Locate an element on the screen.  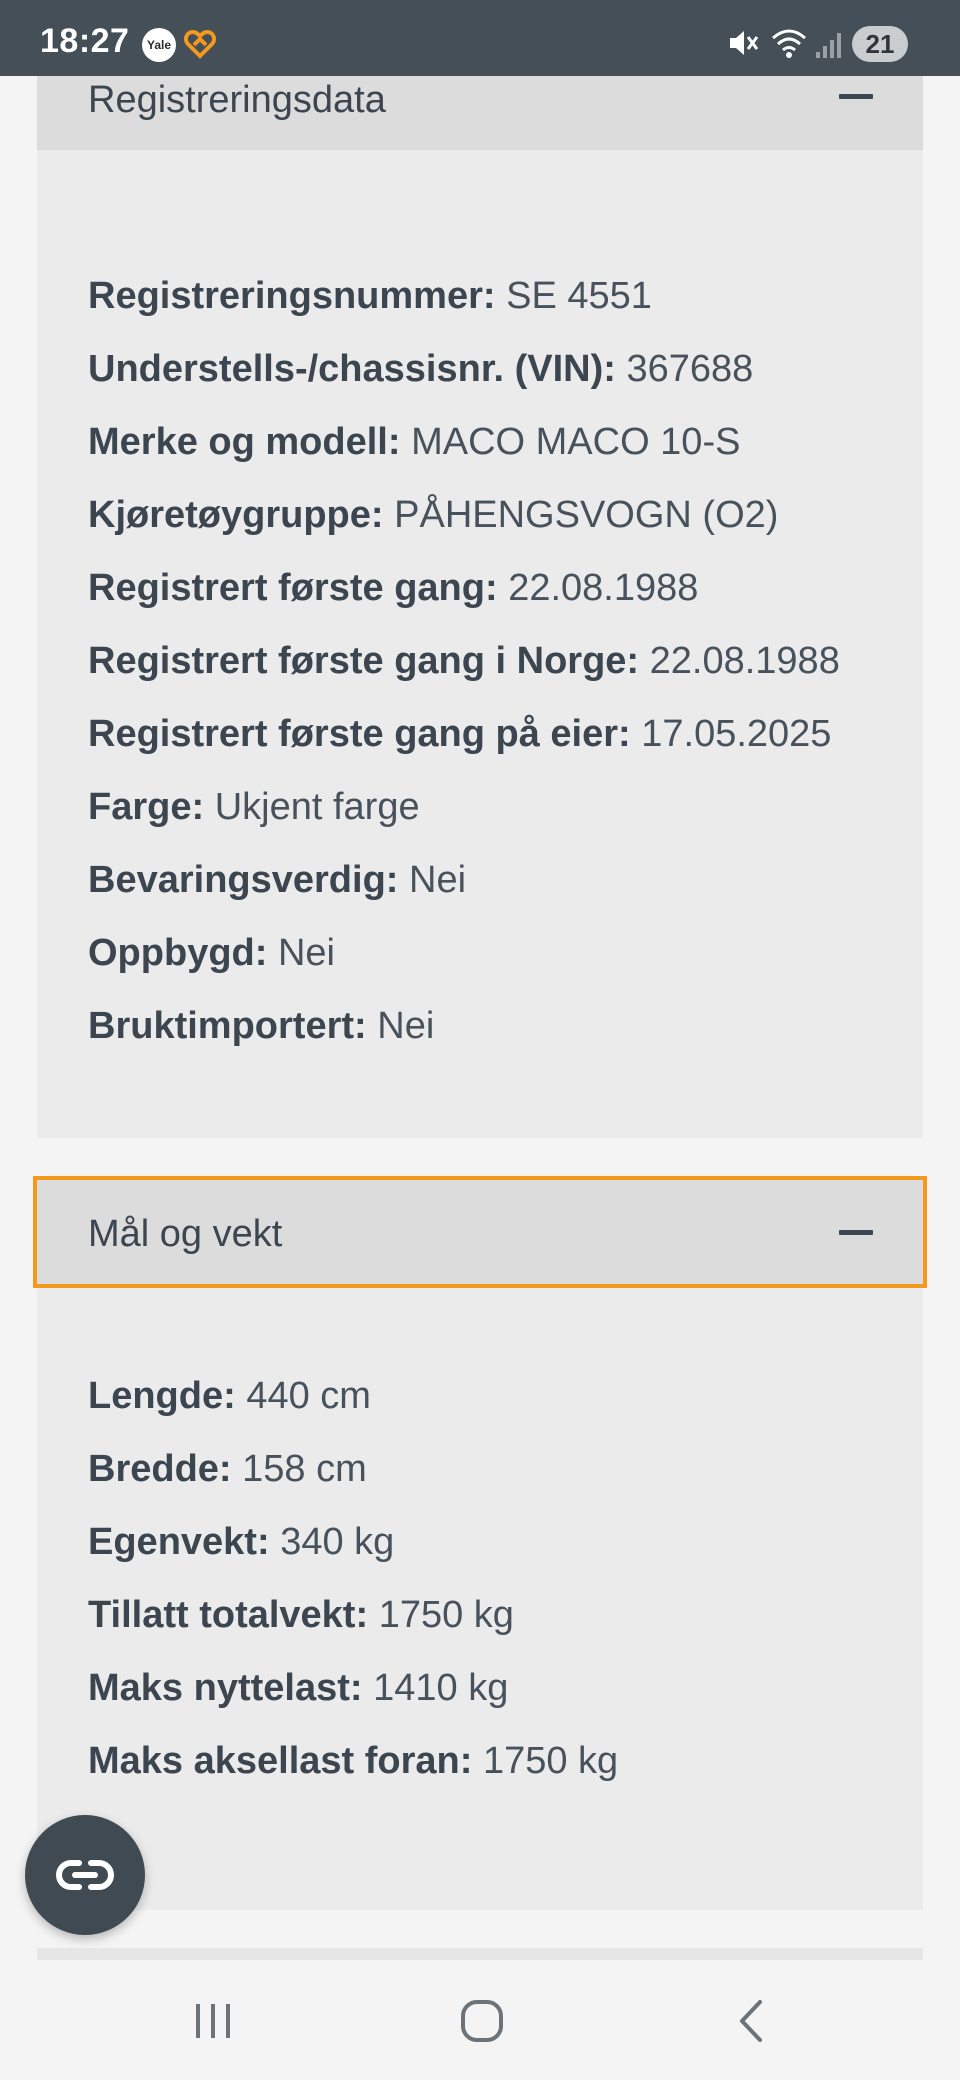
field-label: Lengde: is located at coordinates (162, 1396).